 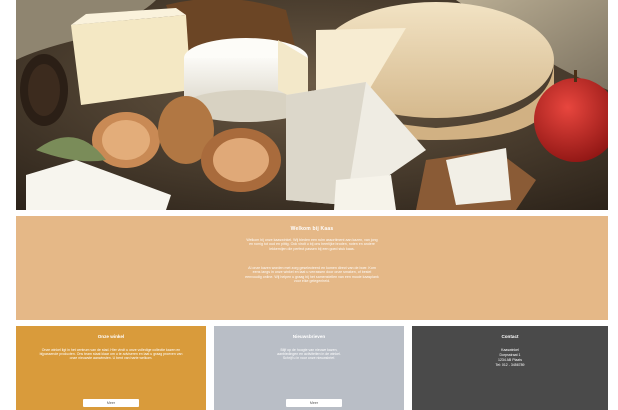 What do you see at coordinates (111, 336) in the screenshot?
I see `store-title: Onze winkel` at bounding box center [111, 336].